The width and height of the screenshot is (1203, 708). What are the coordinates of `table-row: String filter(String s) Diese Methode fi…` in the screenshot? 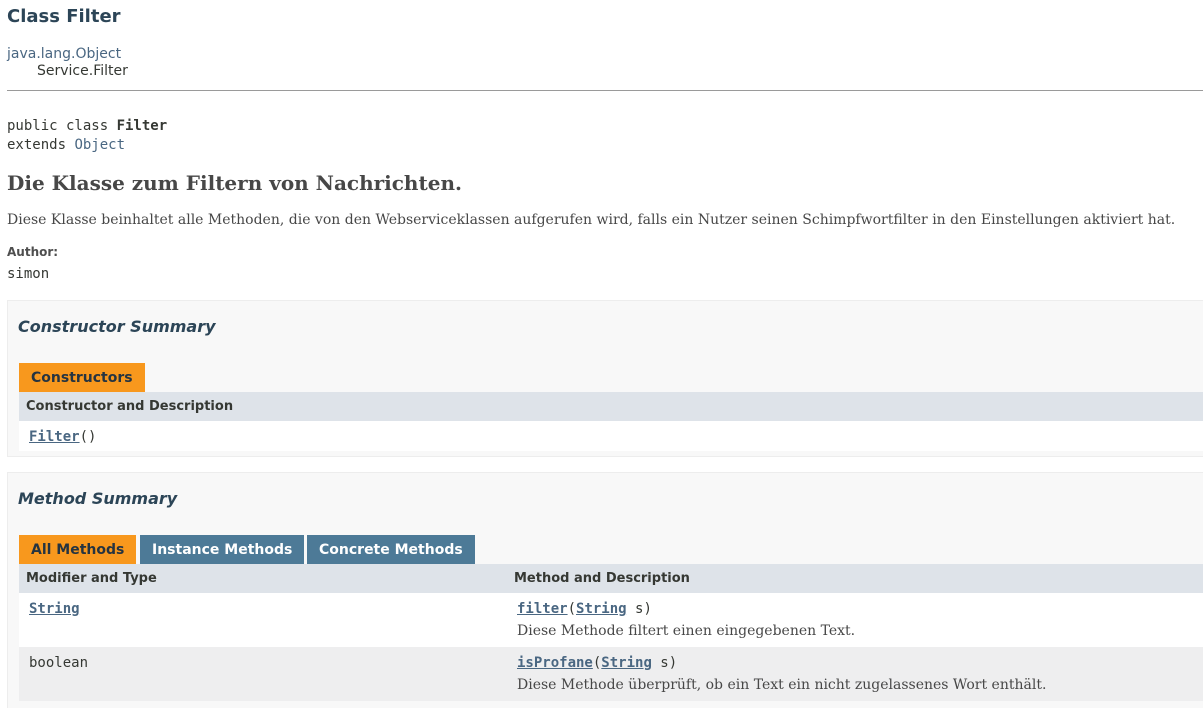 It's located at (611, 620).